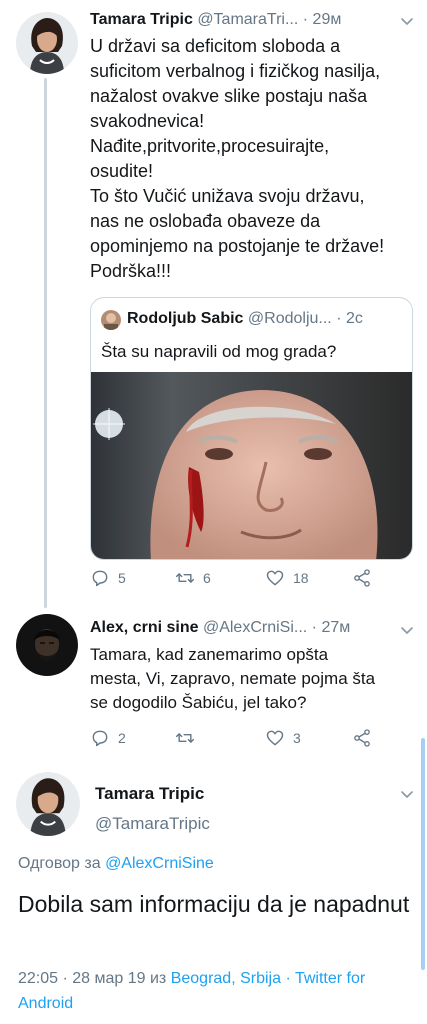 The height and width of the screenshot is (1024, 427). What do you see at coordinates (301, 578) in the screenshot?
I see `like-count: 18` at bounding box center [301, 578].